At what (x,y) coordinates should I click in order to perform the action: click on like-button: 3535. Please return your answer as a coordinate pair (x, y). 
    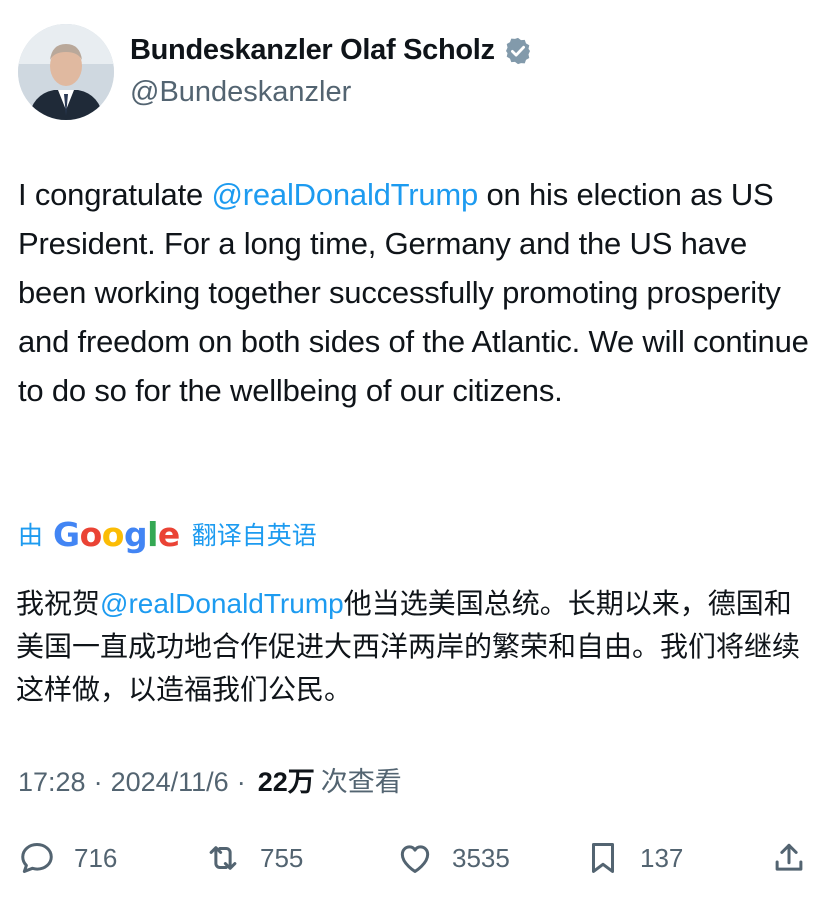
    Looking at the image, I should click on (453, 858).